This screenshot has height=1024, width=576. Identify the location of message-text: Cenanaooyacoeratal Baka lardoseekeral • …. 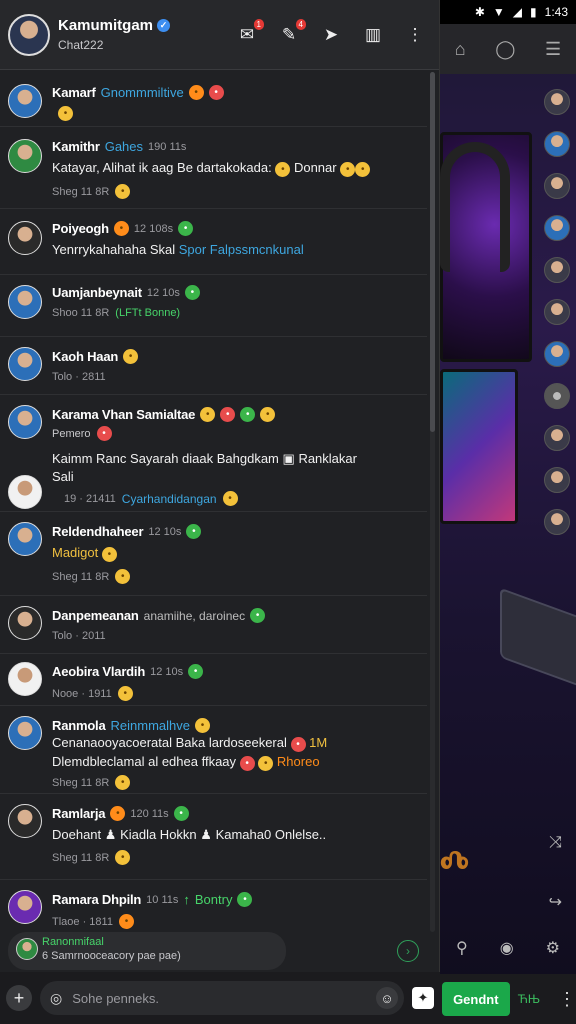
(190, 743).